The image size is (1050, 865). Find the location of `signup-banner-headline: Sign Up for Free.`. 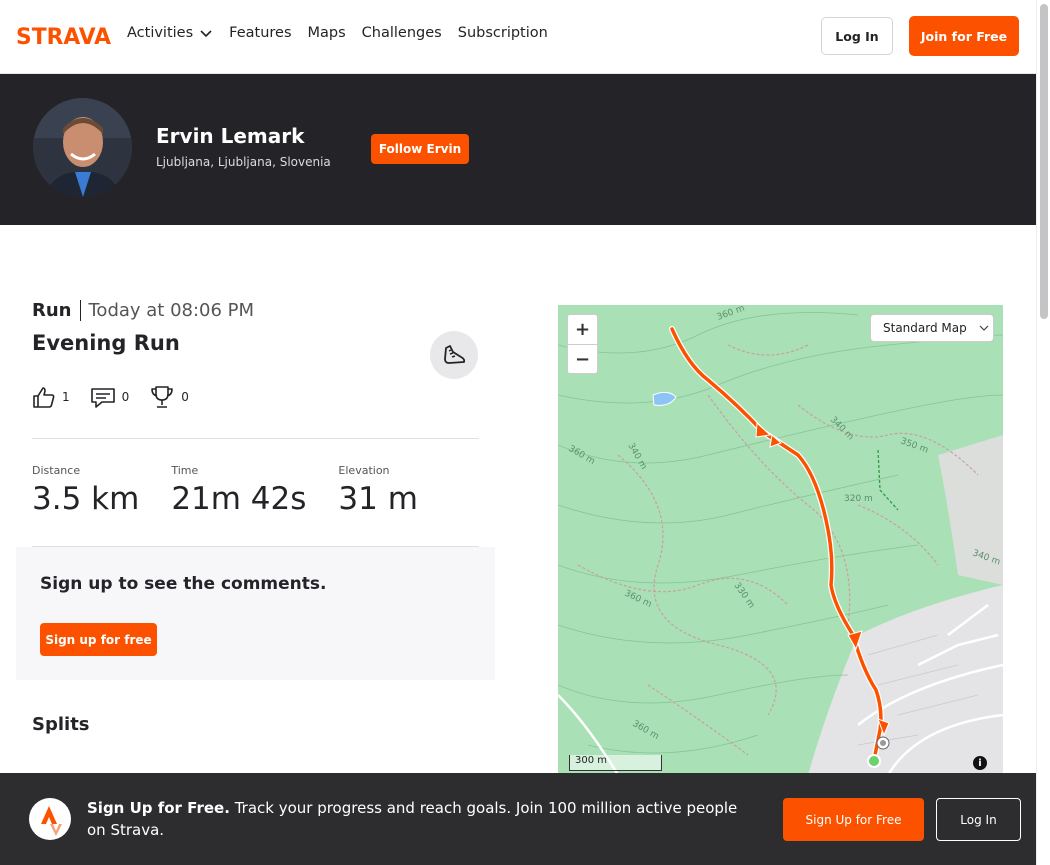

signup-banner-headline: Sign Up for Free. is located at coordinates (158, 808).